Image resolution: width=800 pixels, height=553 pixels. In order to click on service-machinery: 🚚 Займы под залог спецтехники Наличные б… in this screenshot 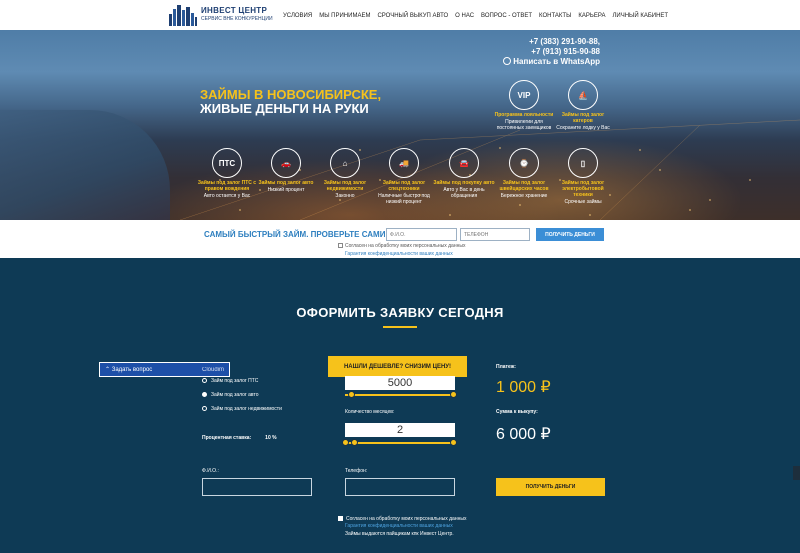, I will do `click(404, 176)`.